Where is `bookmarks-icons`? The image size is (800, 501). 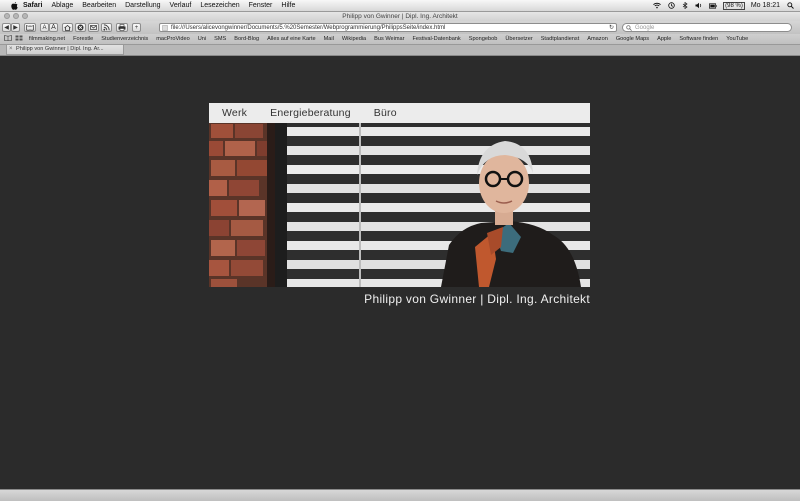 bookmarks-icons is located at coordinates (13, 39).